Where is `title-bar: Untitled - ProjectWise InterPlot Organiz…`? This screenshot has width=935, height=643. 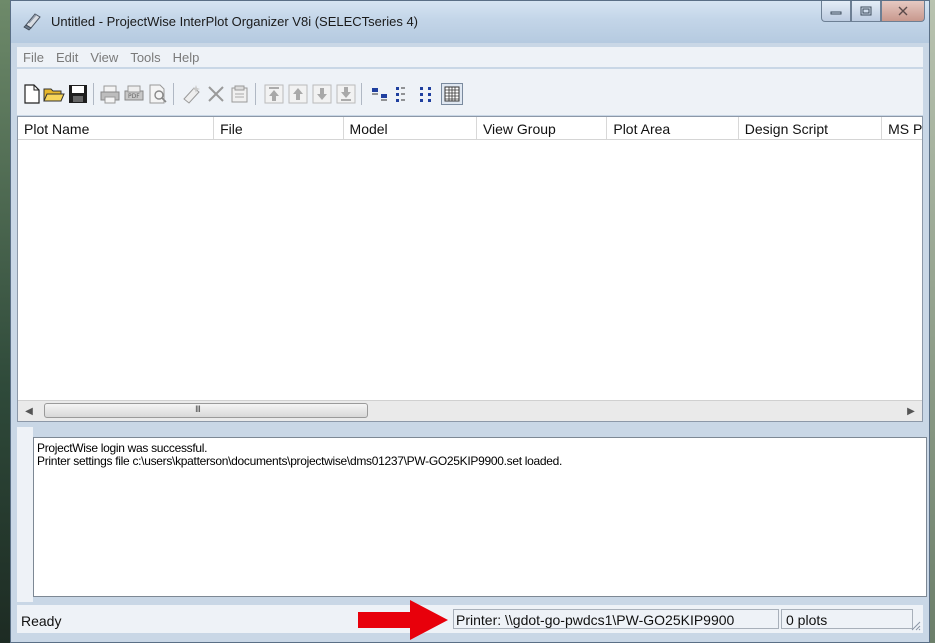 title-bar: Untitled - ProjectWise InterPlot Organiz… is located at coordinates (470, 22).